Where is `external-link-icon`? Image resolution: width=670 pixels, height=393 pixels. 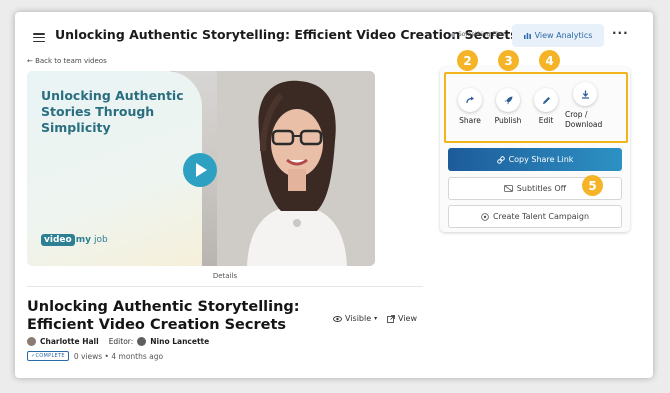 external-link-icon is located at coordinates (391, 318).